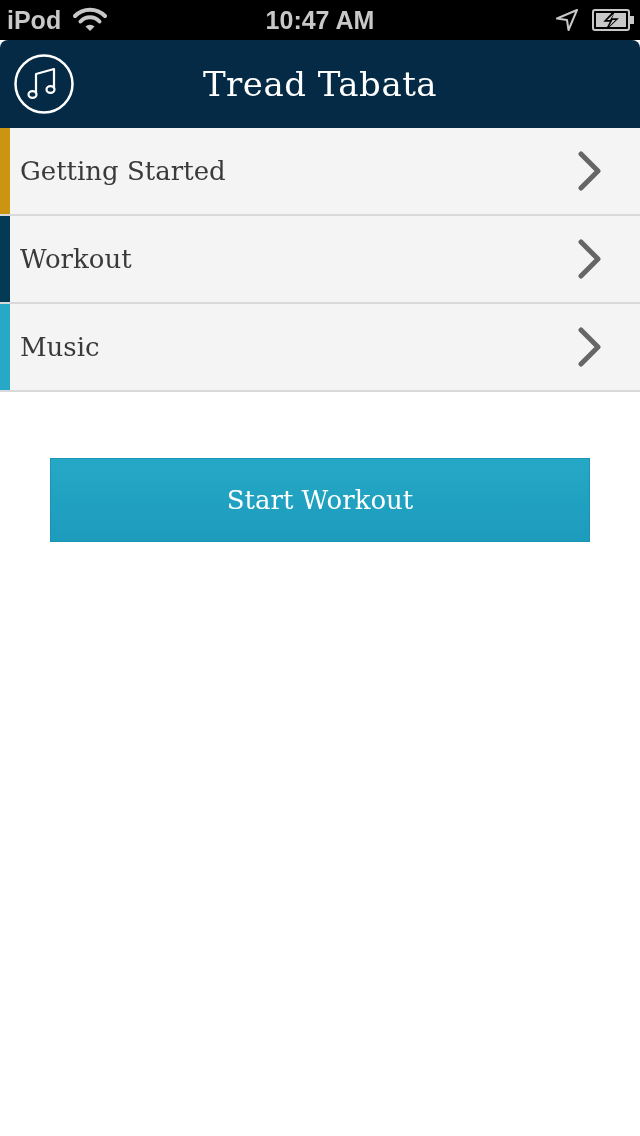 This screenshot has height=1136, width=640. I want to click on app-title: Tread Tabata, so click(320, 84).